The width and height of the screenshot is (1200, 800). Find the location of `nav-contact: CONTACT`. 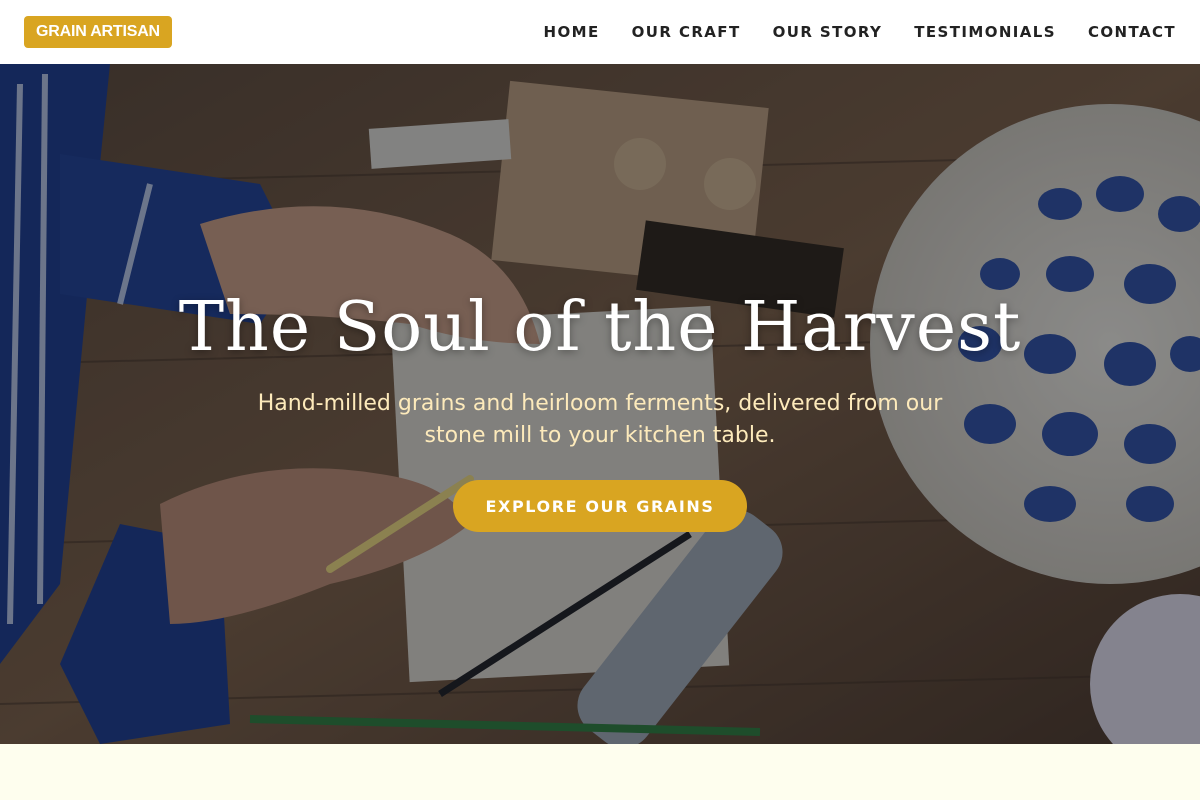

nav-contact: CONTACT is located at coordinates (1132, 32).